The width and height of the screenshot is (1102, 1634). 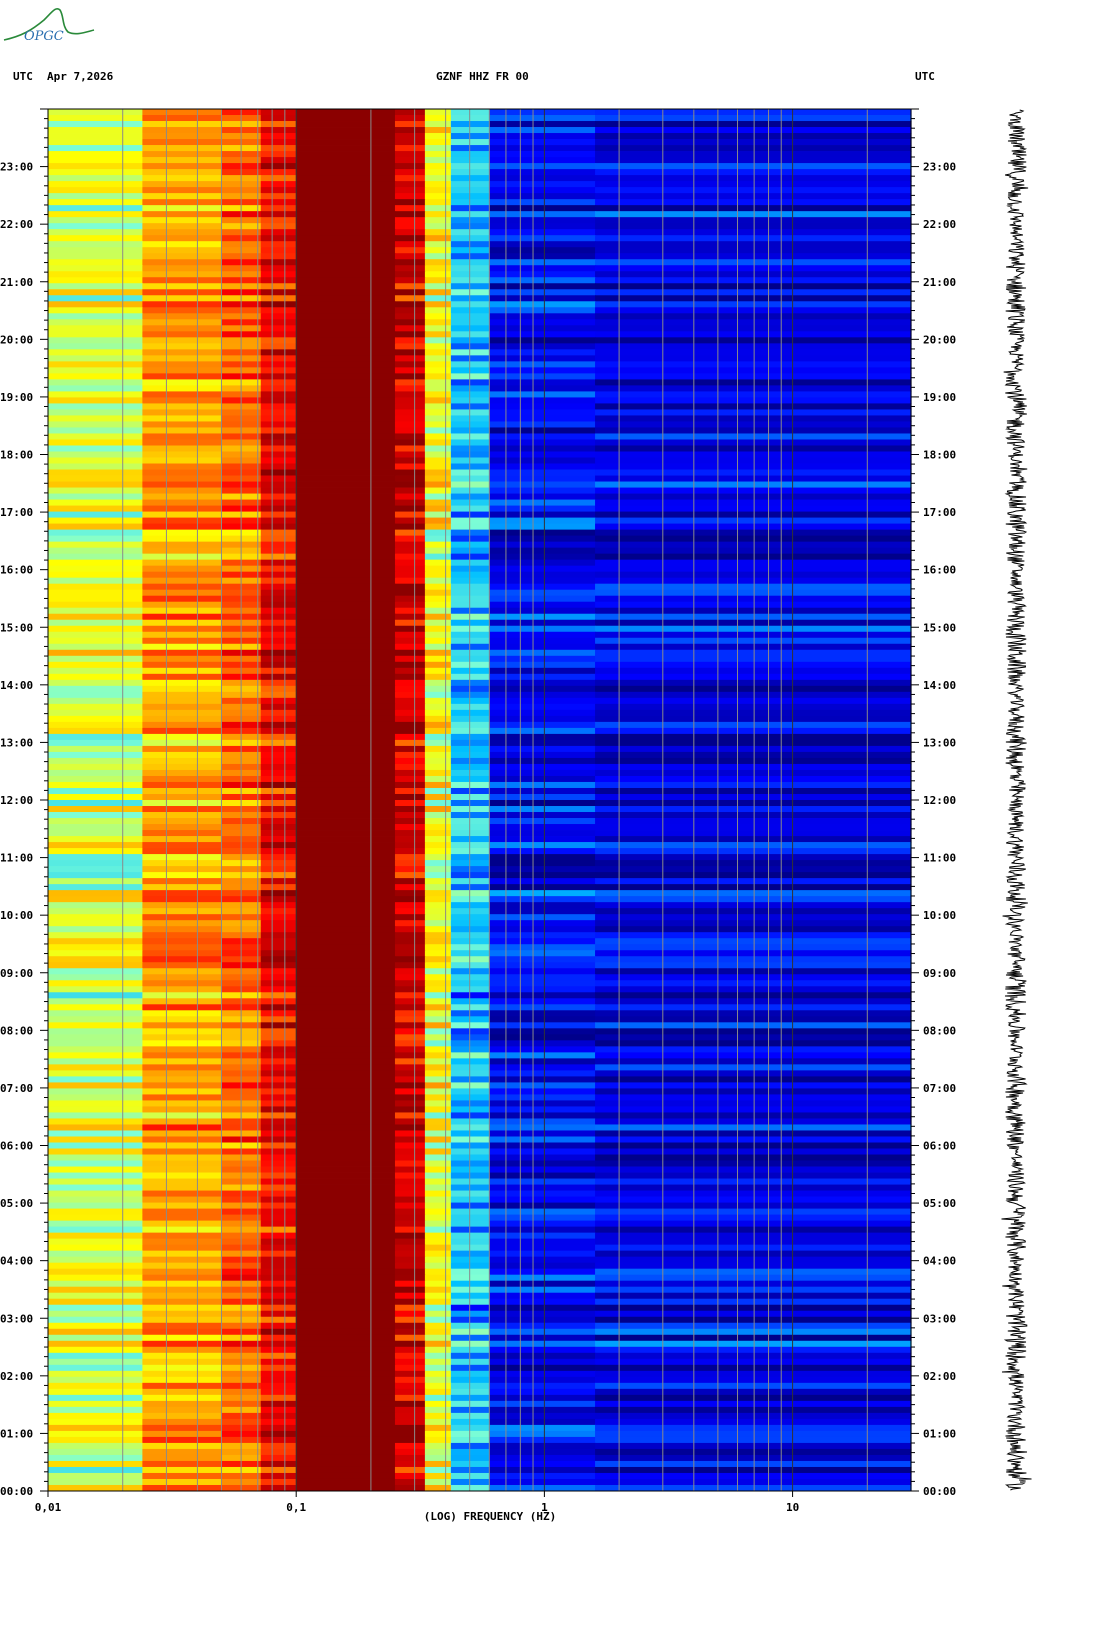 I want to click on y-tick-label: 07:00, so click(x=16, y=1088).